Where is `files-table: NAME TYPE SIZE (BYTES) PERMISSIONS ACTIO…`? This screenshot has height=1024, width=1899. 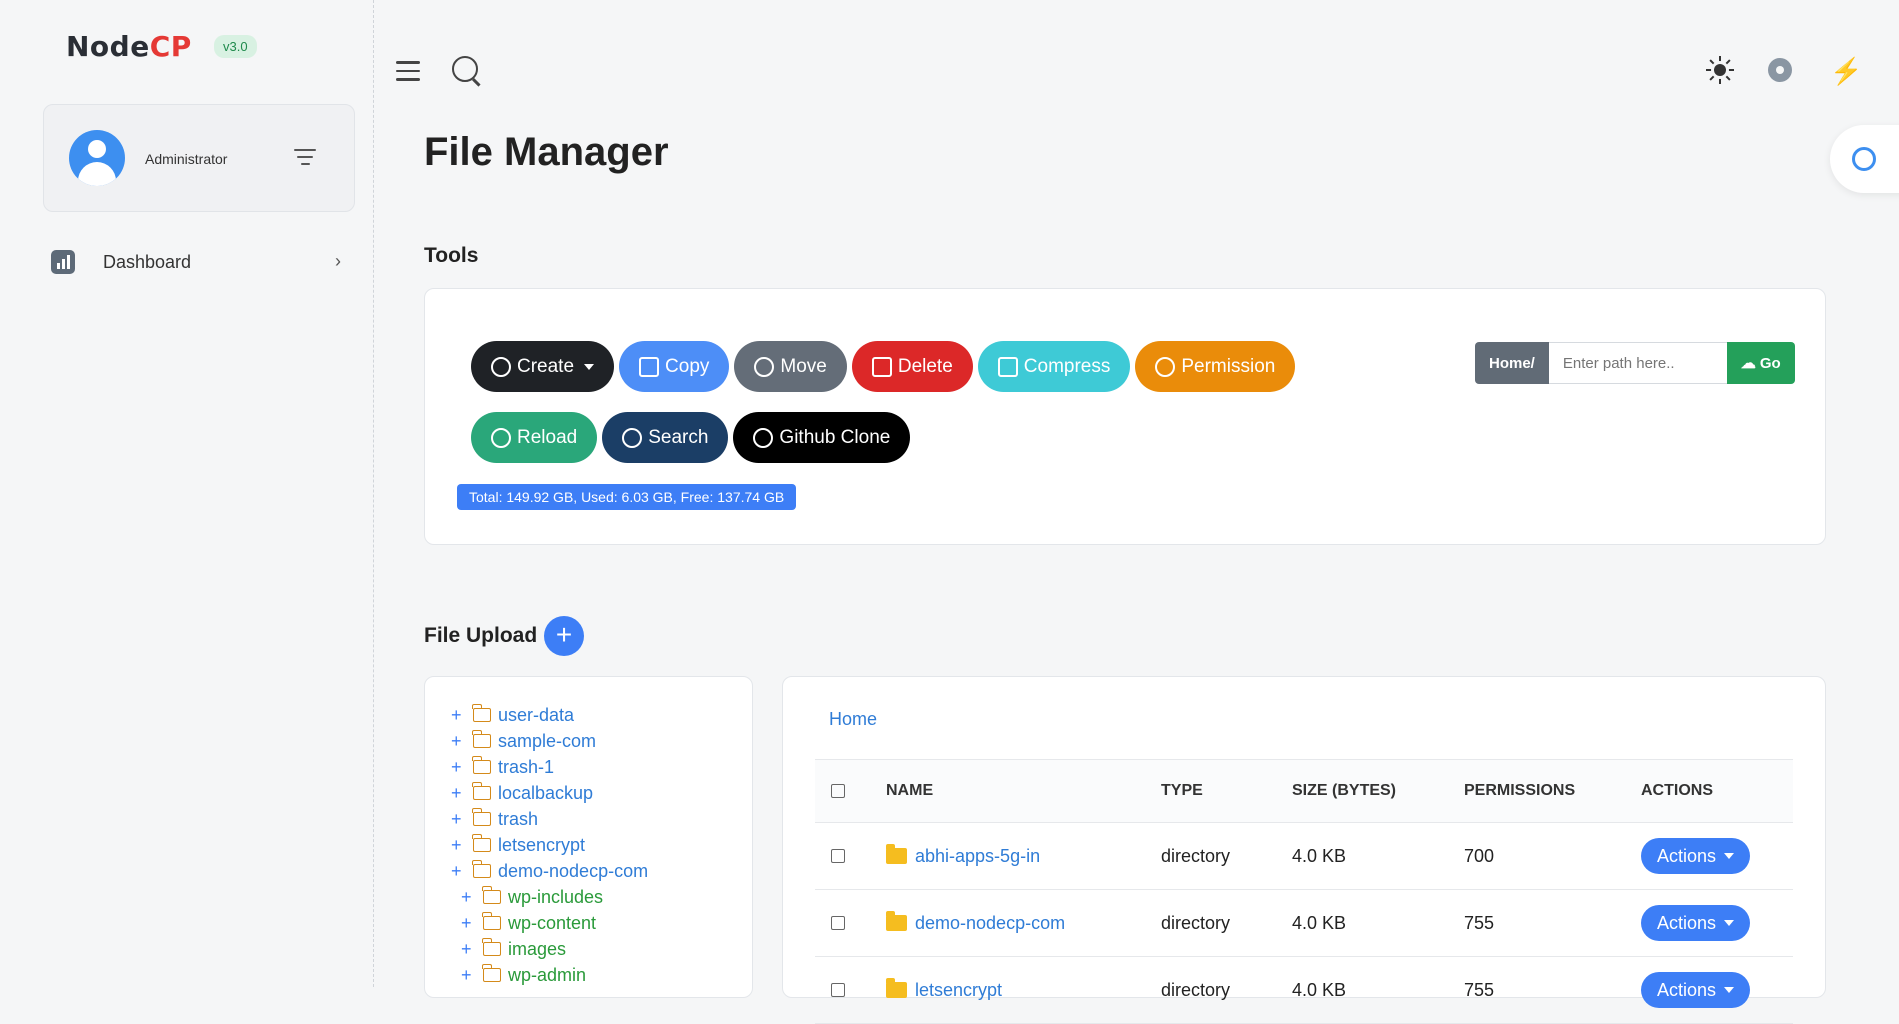
files-table: NAME TYPE SIZE (BYTES) PERMISSIONS ACTIO… is located at coordinates (1304, 891).